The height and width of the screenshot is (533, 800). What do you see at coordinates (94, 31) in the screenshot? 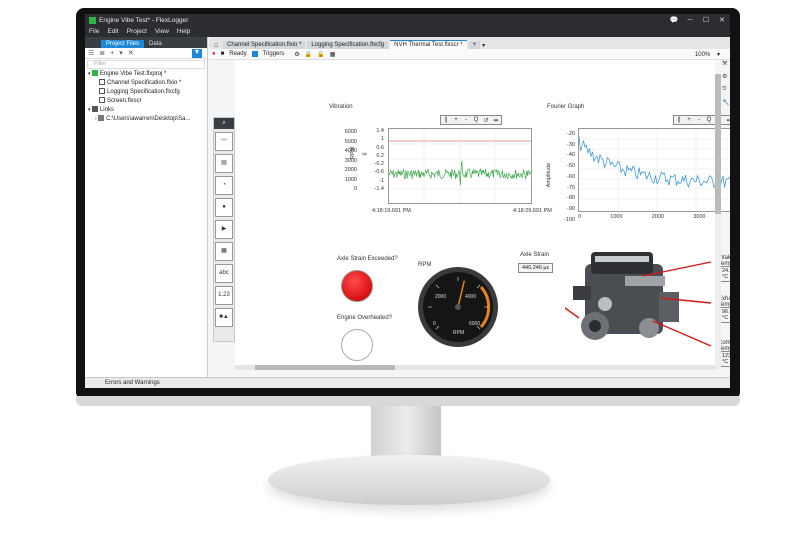
I see `menu-file: File` at bounding box center [94, 31].